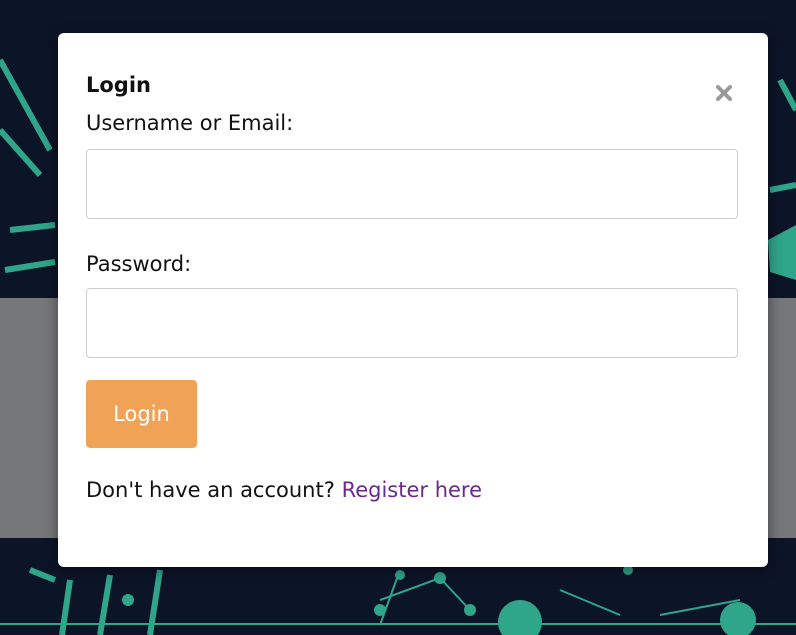  I want to click on close-icon, so click(724, 93).